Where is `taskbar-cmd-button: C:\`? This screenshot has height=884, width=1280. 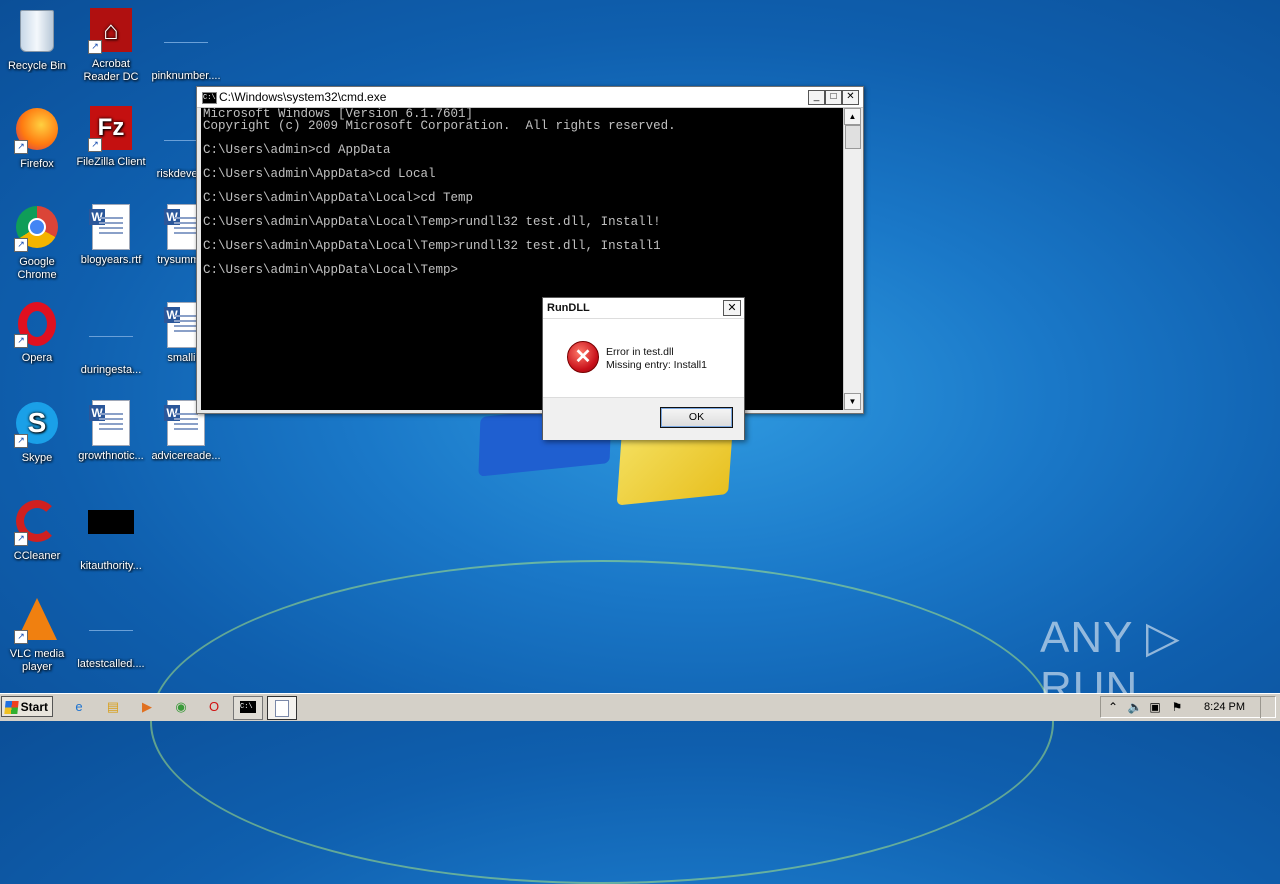 taskbar-cmd-button: C:\ is located at coordinates (248, 708).